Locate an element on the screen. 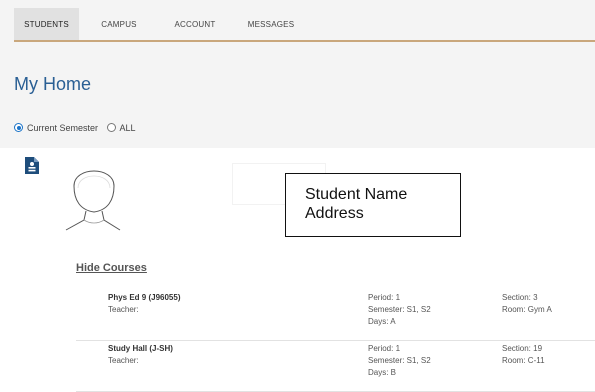  course-section: Section: 3 is located at coordinates (520, 297).